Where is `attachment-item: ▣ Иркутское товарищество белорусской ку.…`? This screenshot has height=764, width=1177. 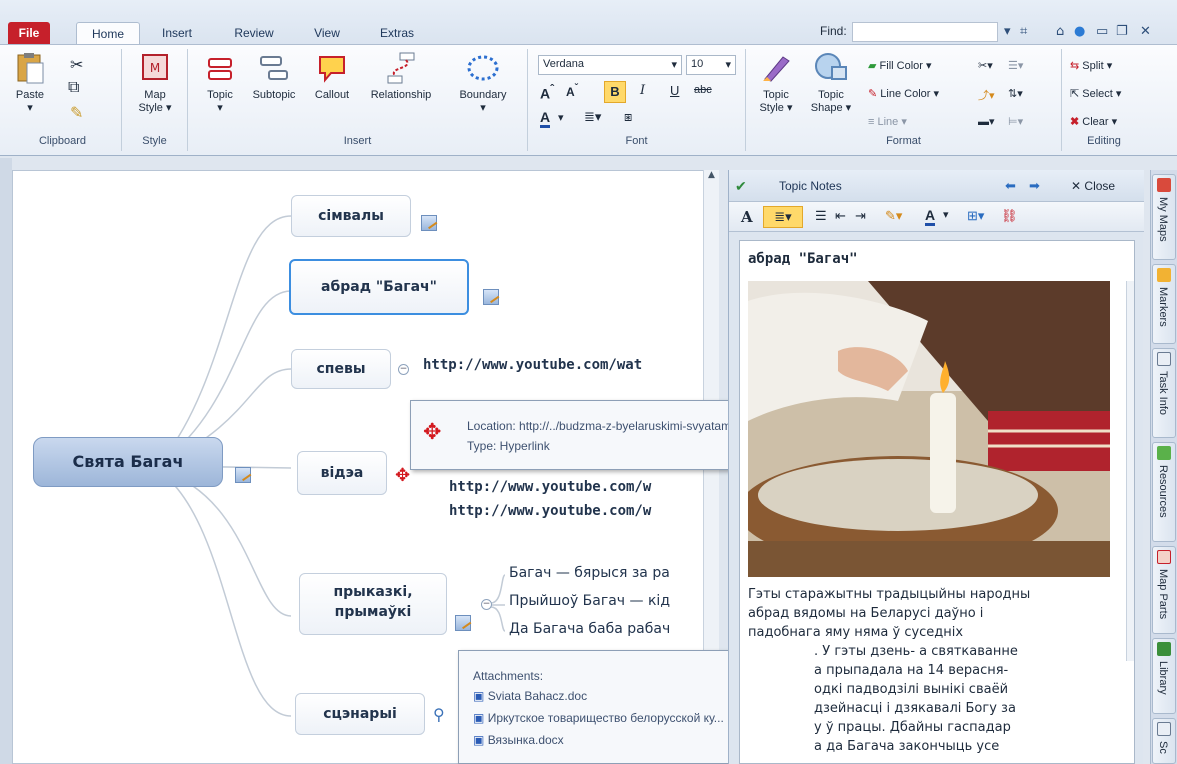 attachment-item: ▣ Иркутское товарищество белорусской ку.… is located at coordinates (598, 718).